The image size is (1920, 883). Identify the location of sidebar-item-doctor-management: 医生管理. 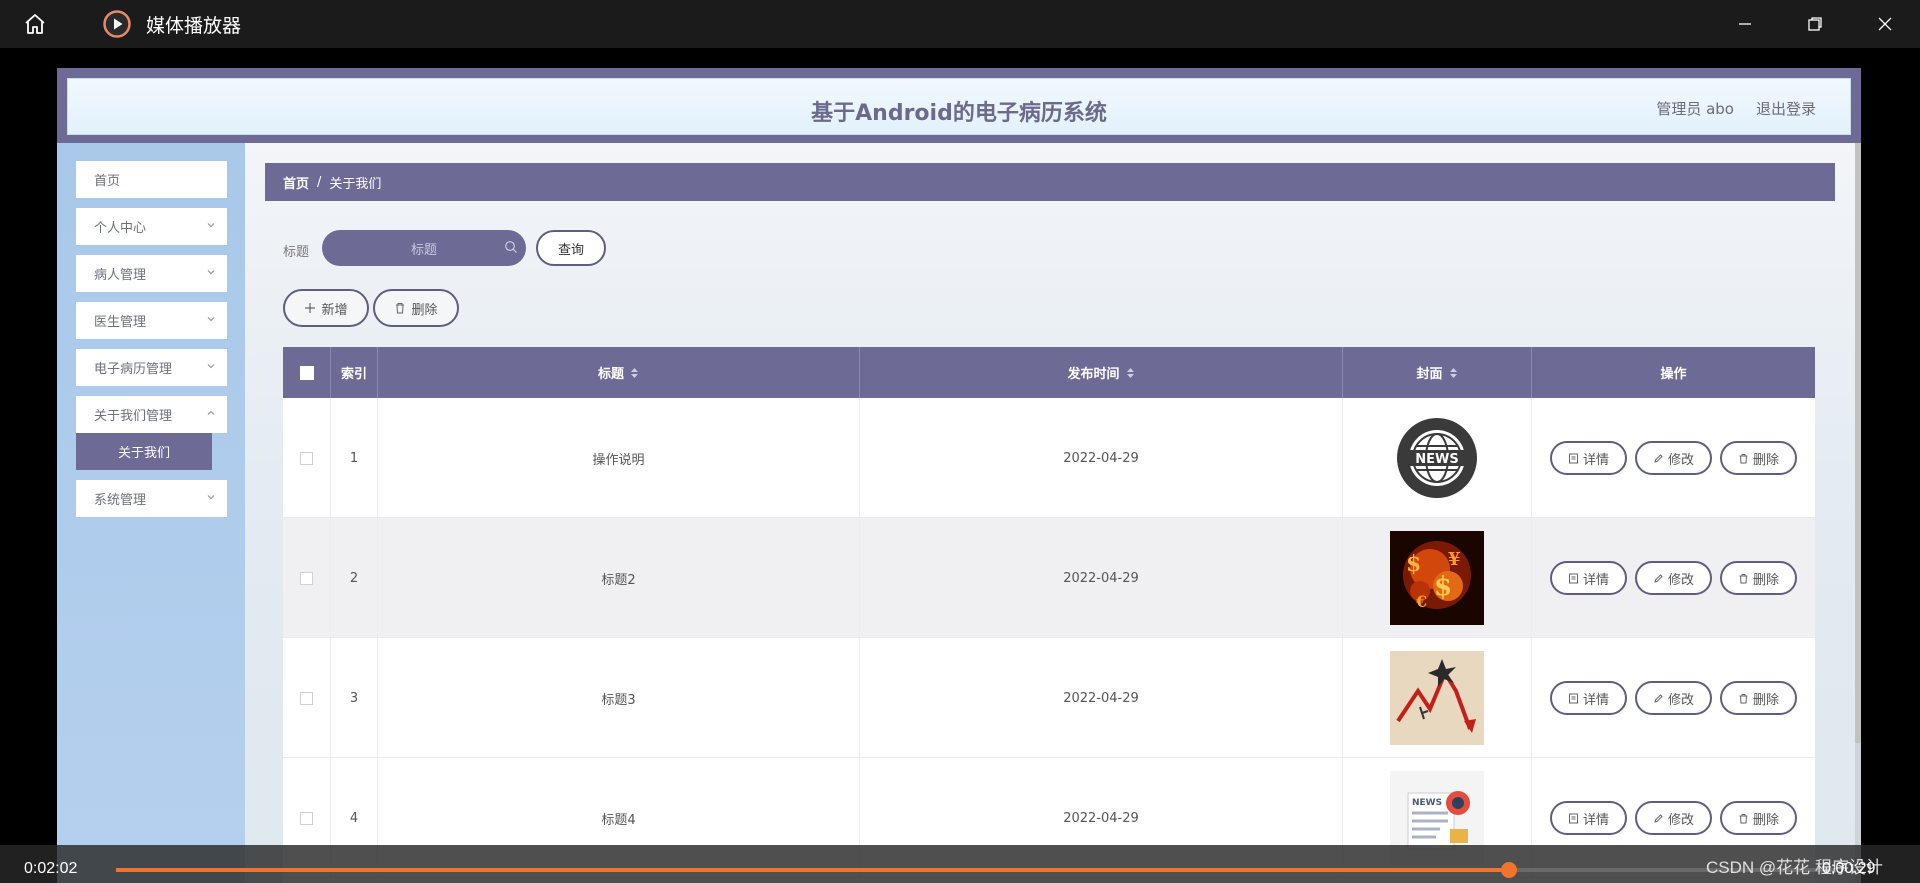
(151, 320).